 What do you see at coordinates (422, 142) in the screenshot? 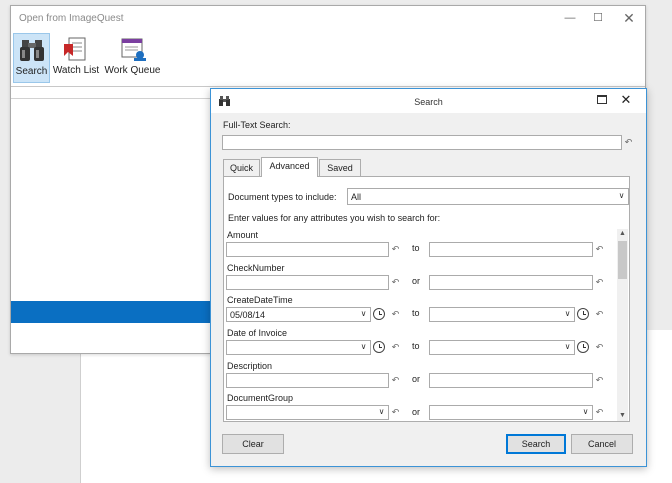
I see `fulltext-search-input` at bounding box center [422, 142].